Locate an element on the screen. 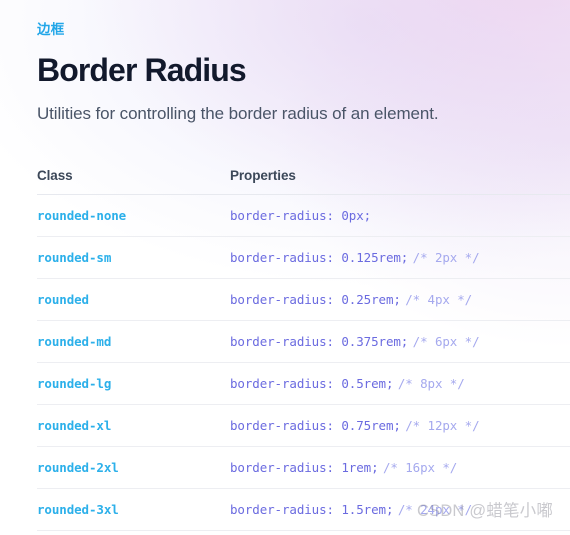  table-header-row: Class Properties is located at coordinates (303, 181).